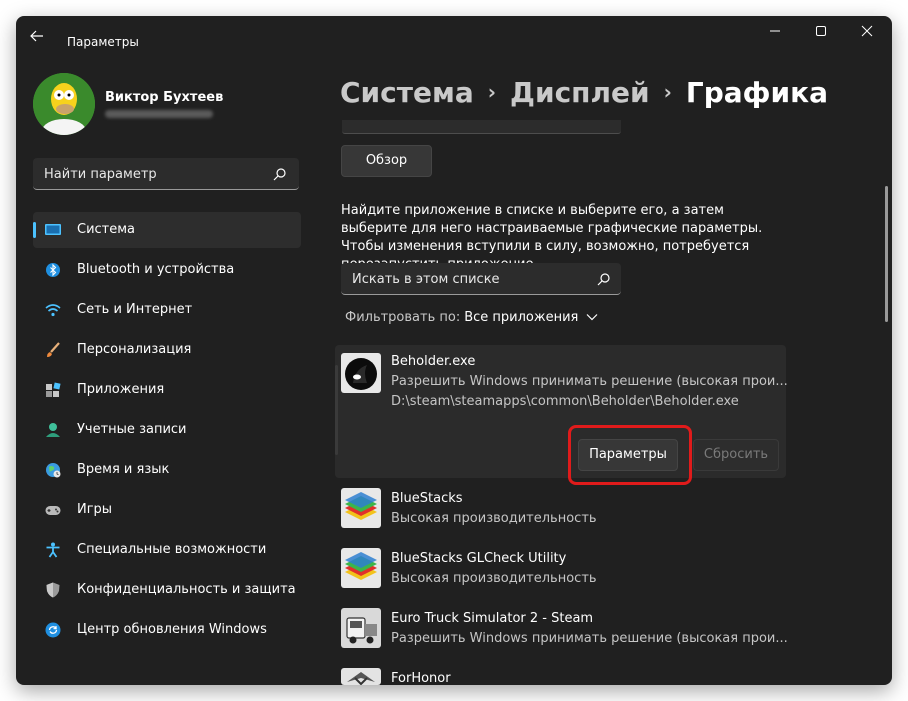 This screenshot has height=701, width=908. Describe the element at coordinates (166, 174) in the screenshot. I see `settings-search-input: Найти параметр` at that location.